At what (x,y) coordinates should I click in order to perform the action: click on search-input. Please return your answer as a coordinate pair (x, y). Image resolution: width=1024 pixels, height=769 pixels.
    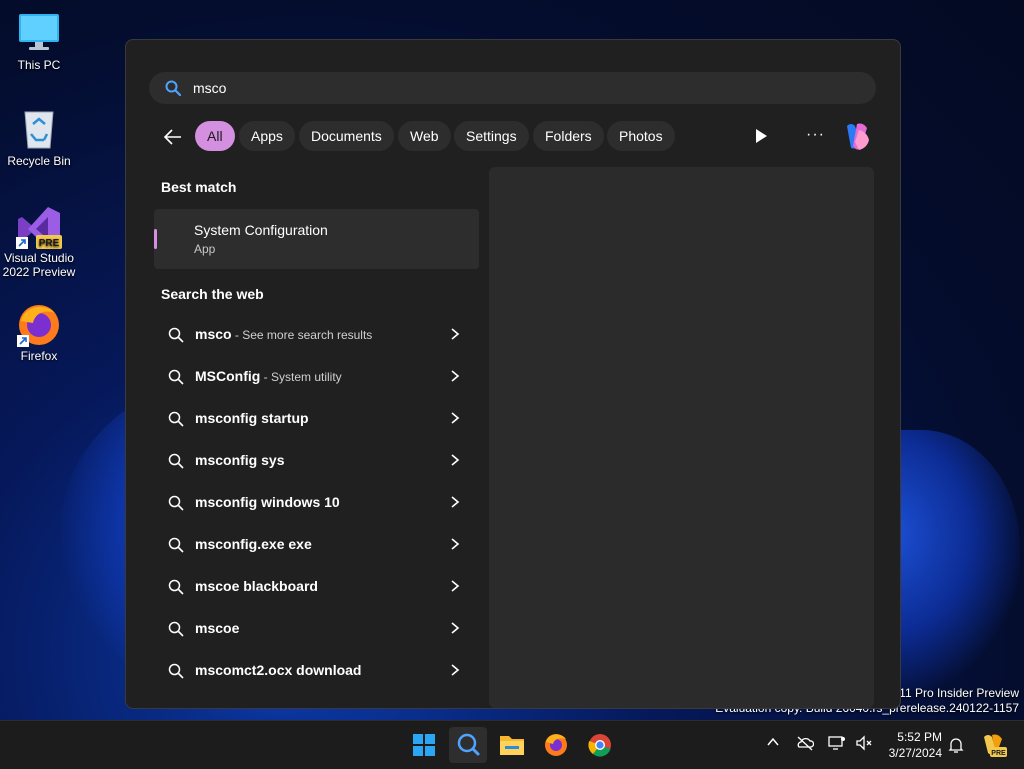
    Looking at the image, I should click on (518, 88).